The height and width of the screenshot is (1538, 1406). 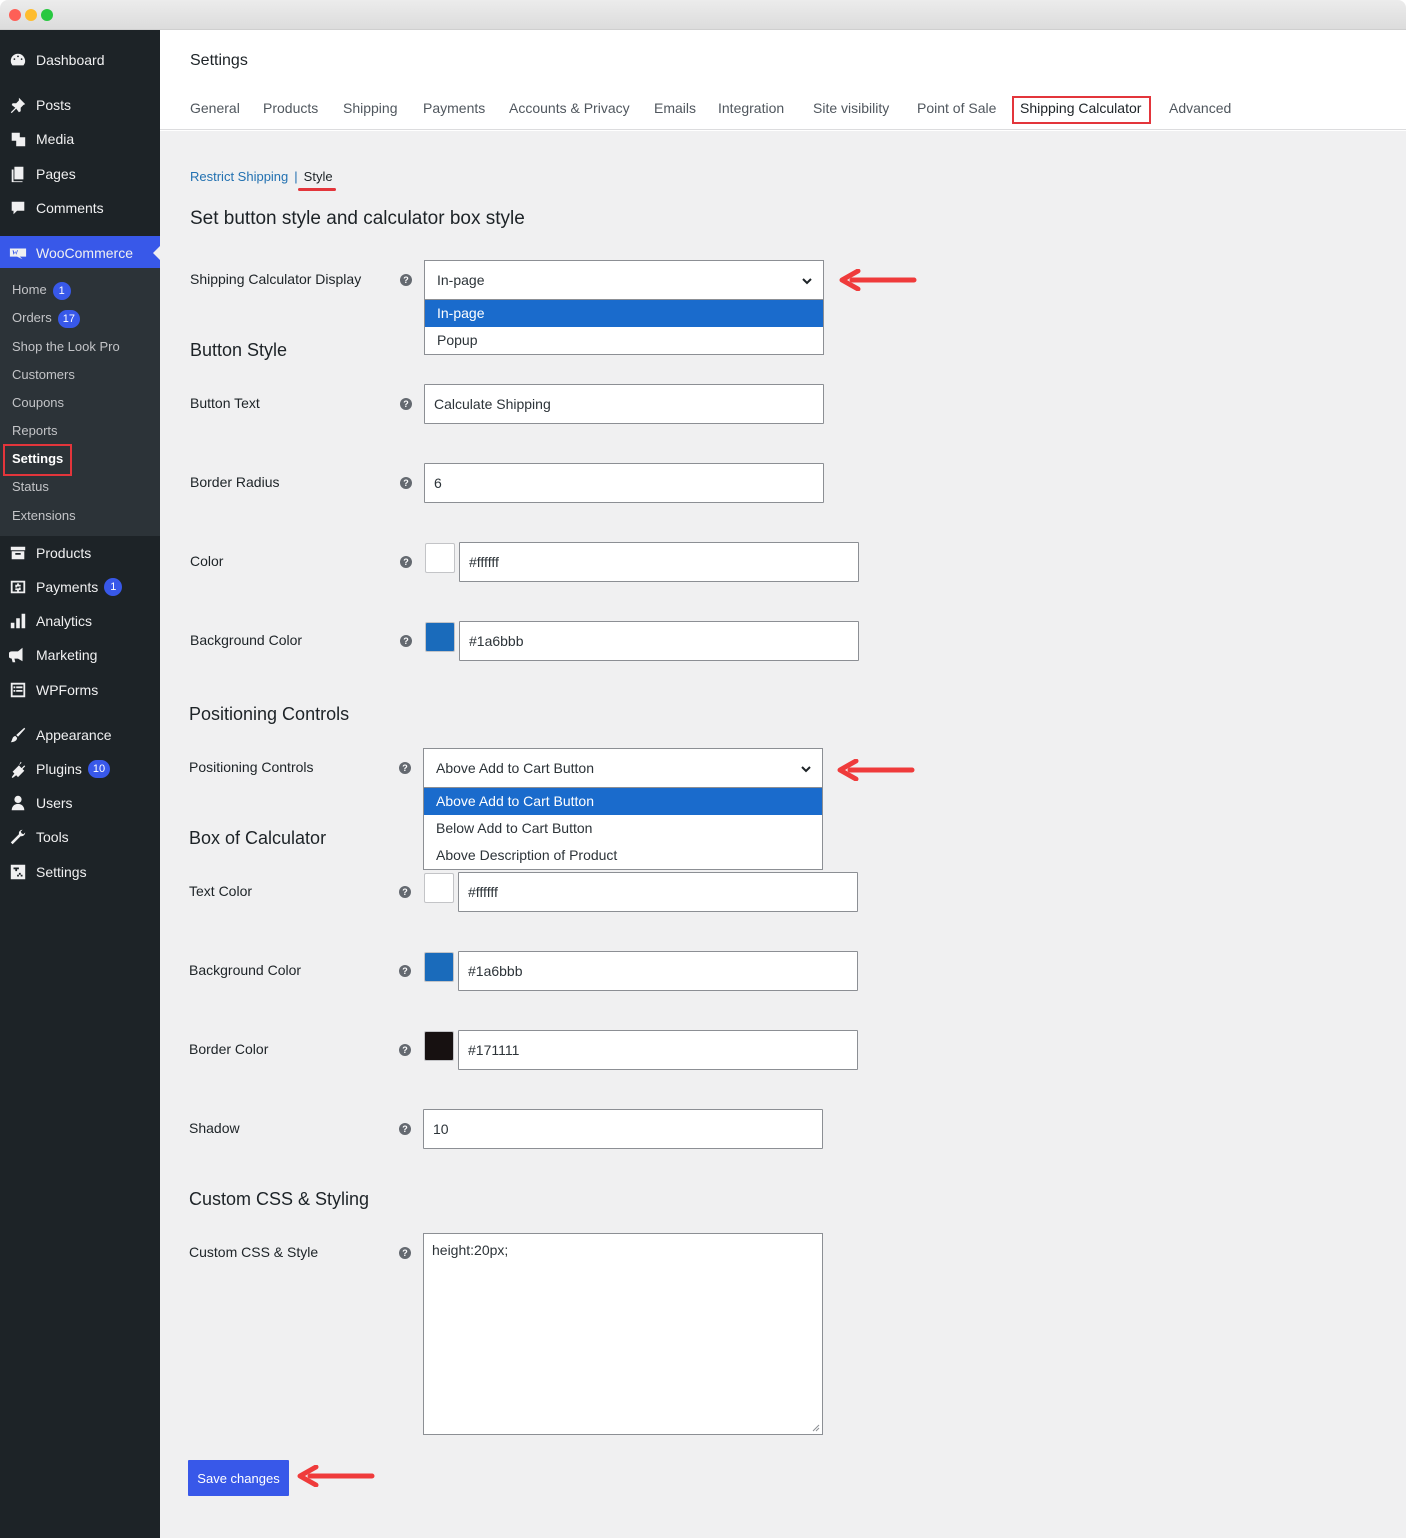 I want to click on sub-navigation: Restrict Shipping | Style, so click(x=261, y=176).